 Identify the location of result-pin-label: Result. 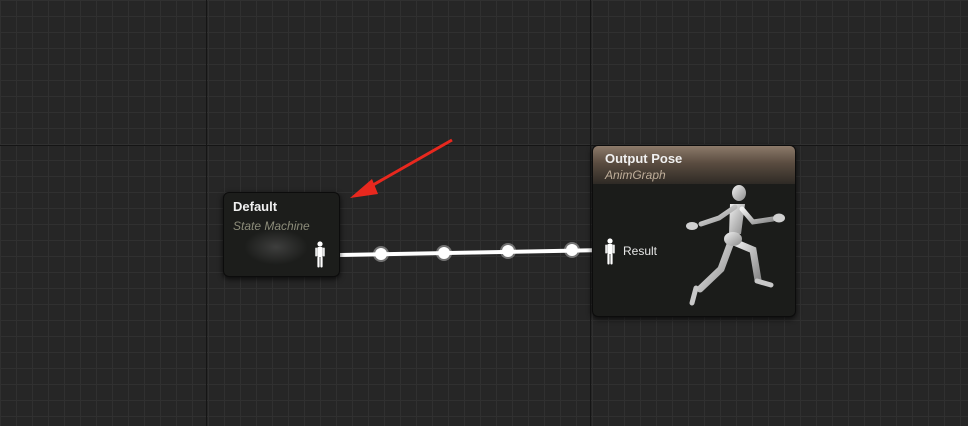
(640, 251).